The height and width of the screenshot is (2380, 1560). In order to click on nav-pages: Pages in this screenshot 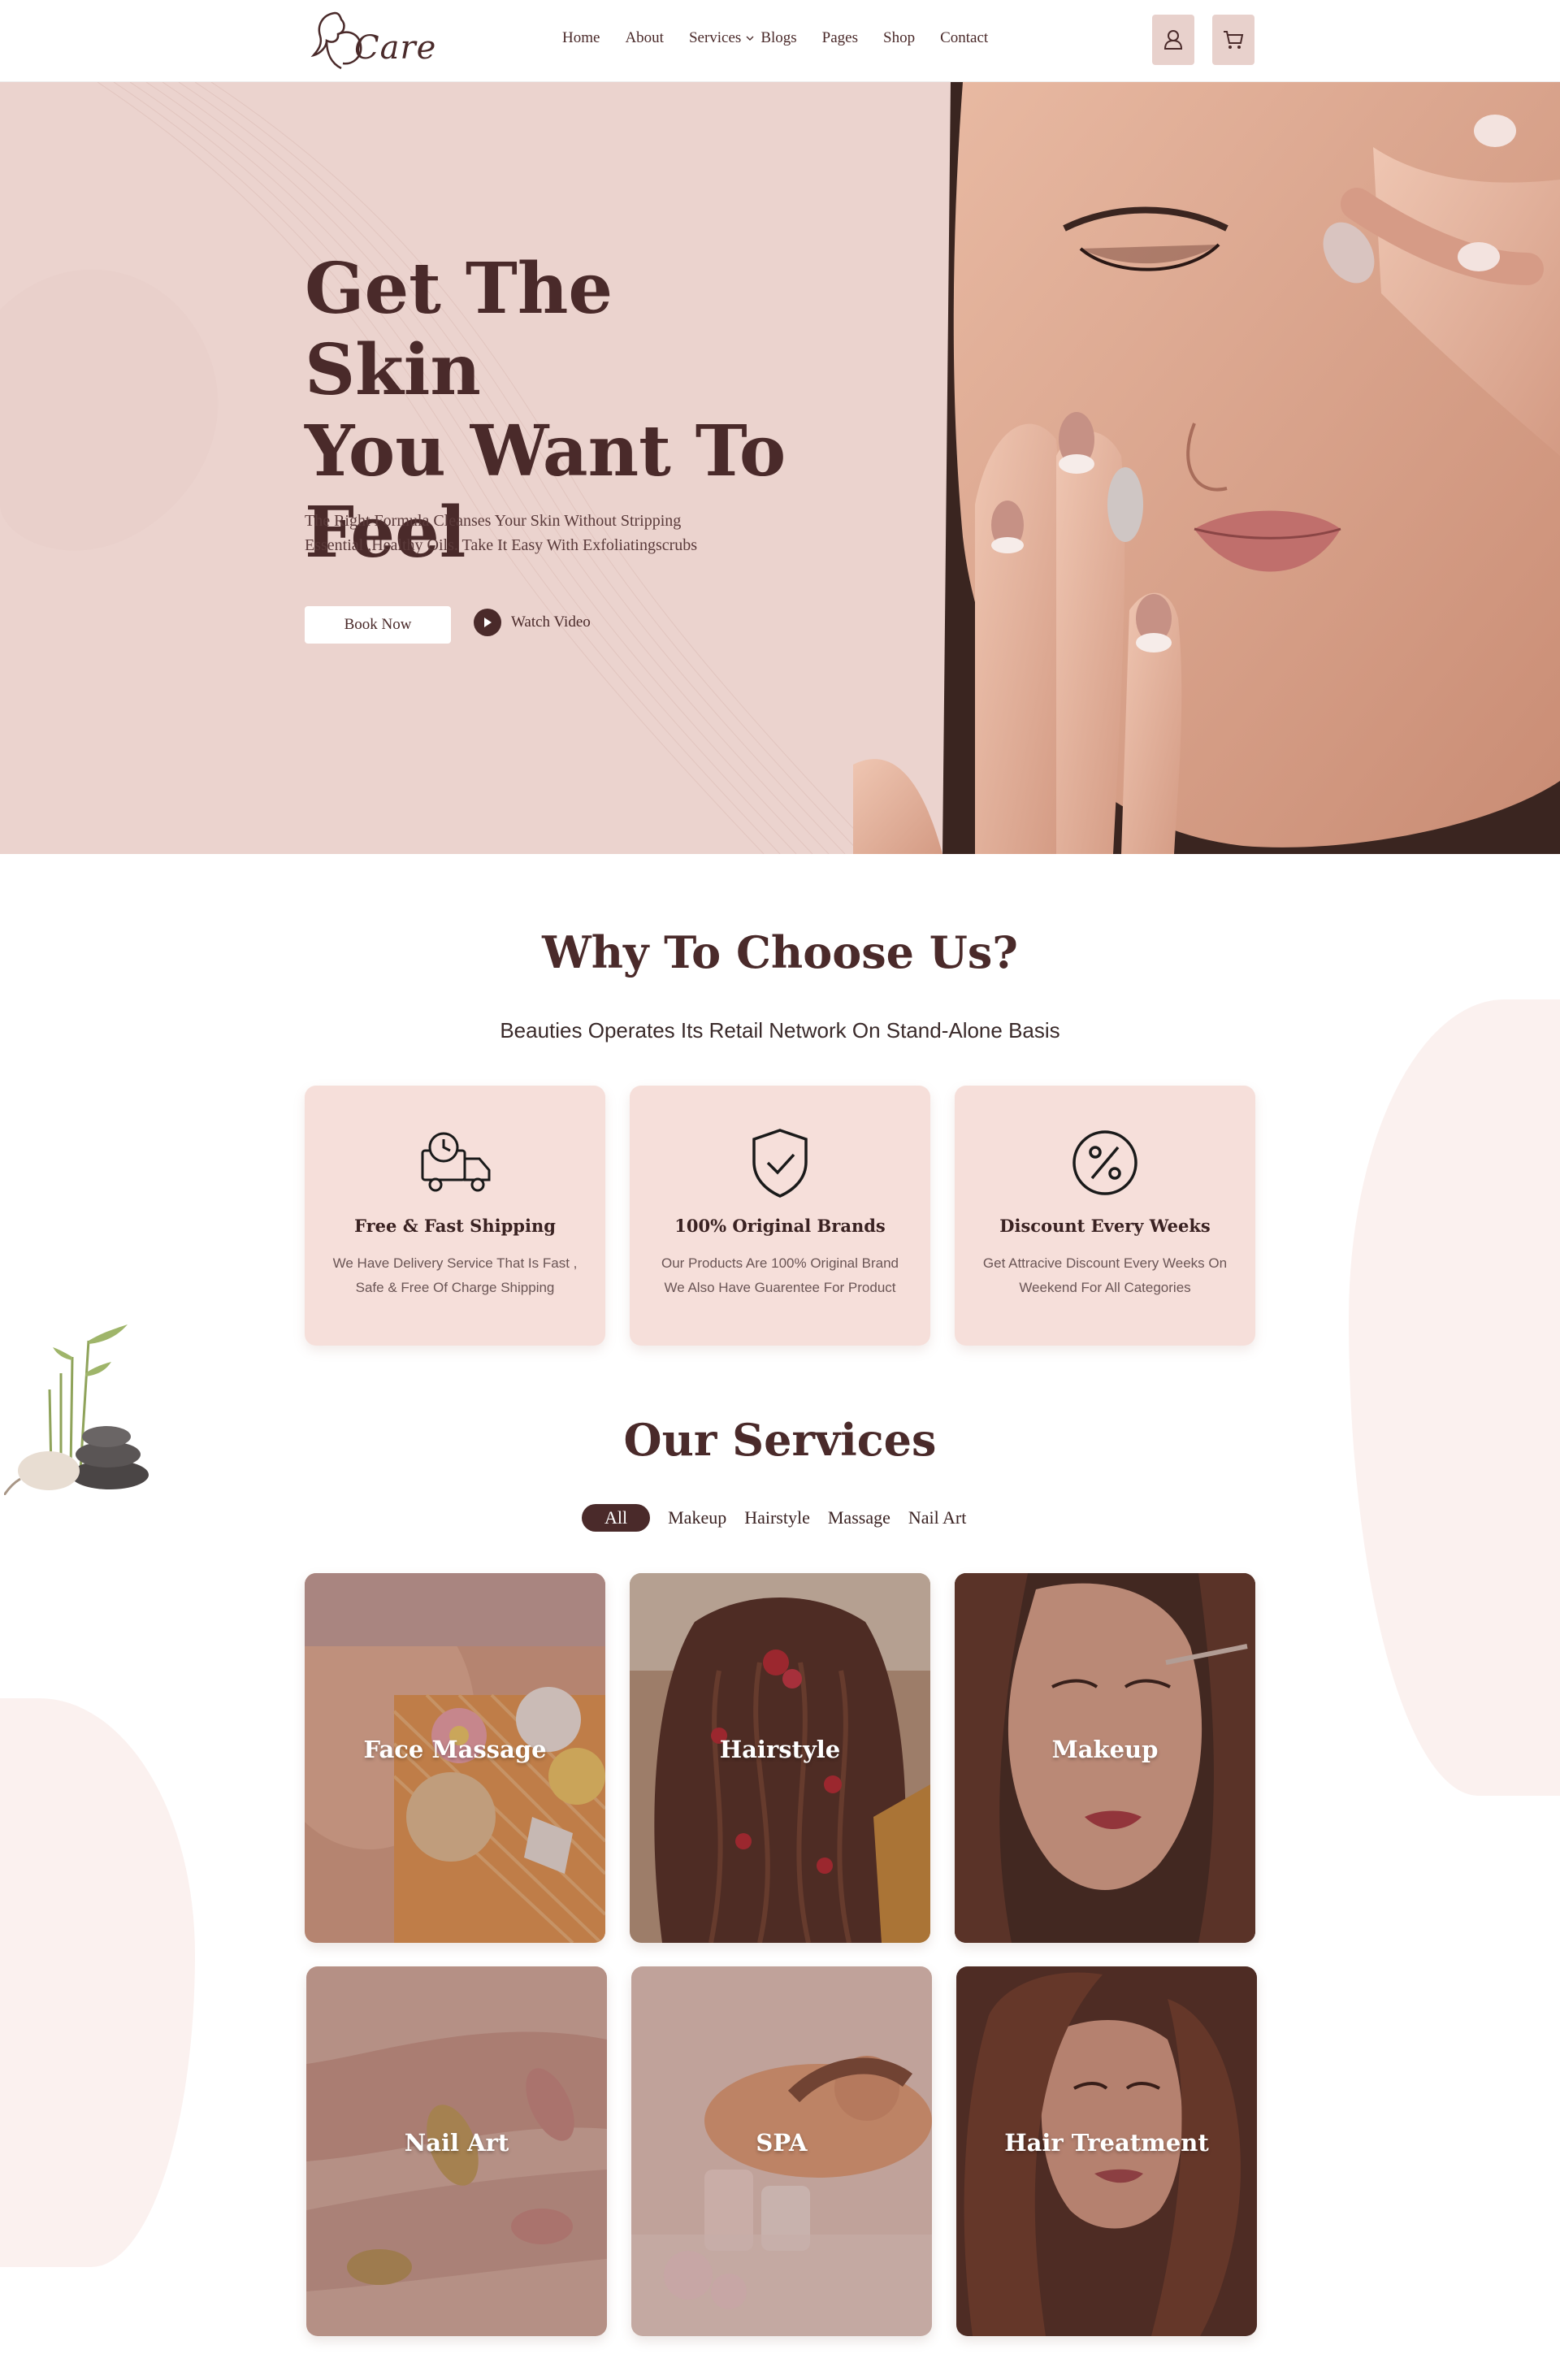, I will do `click(840, 38)`.